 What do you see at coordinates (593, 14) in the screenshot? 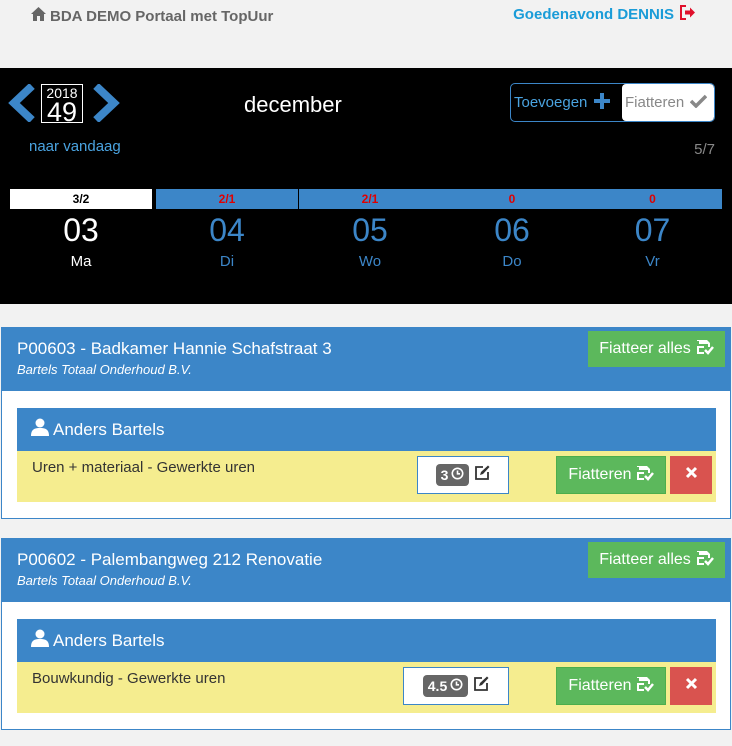
I see `greeting-text: Goedenavond DENNIS` at bounding box center [593, 14].